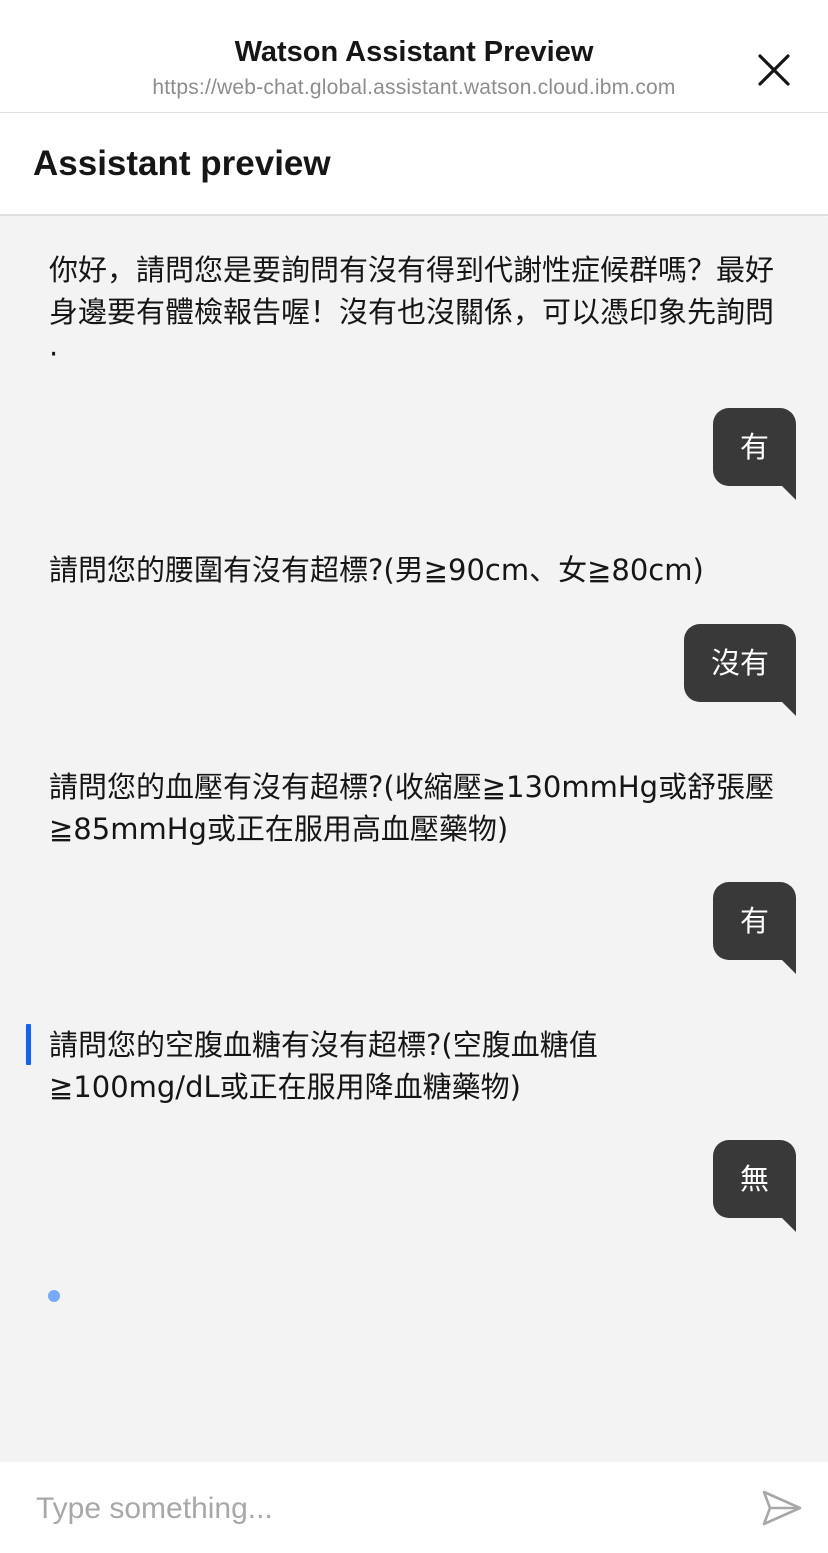  Describe the element at coordinates (376, 1509) in the screenshot. I see `message-input` at that location.